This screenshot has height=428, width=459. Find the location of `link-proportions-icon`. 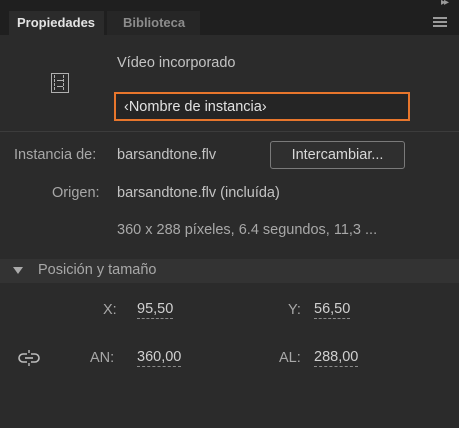

link-proportions-icon is located at coordinates (29, 358).